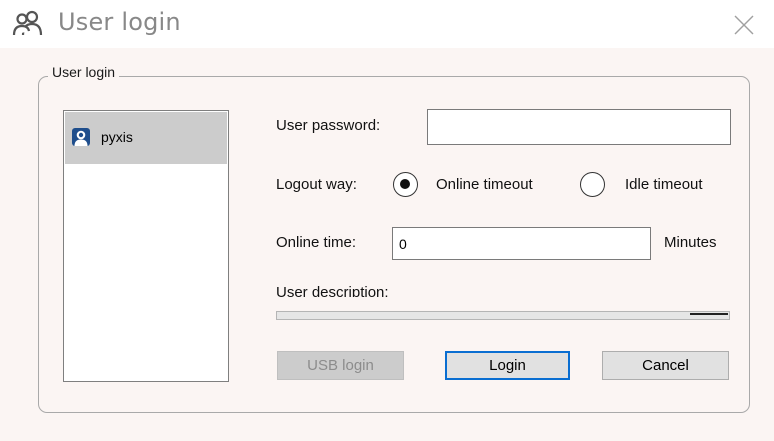 The image size is (774, 441). I want to click on radio-online-timeout, so click(405, 184).